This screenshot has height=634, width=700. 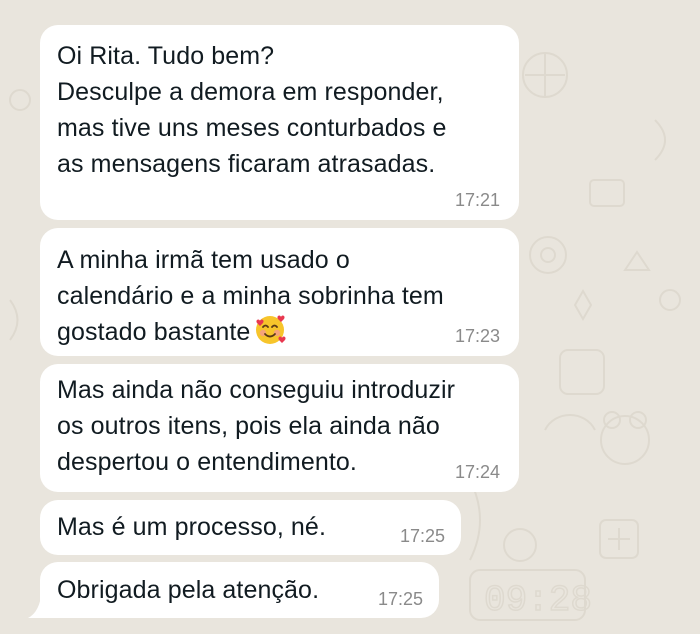 I want to click on message-timestamp: 17:23, so click(x=477, y=336).